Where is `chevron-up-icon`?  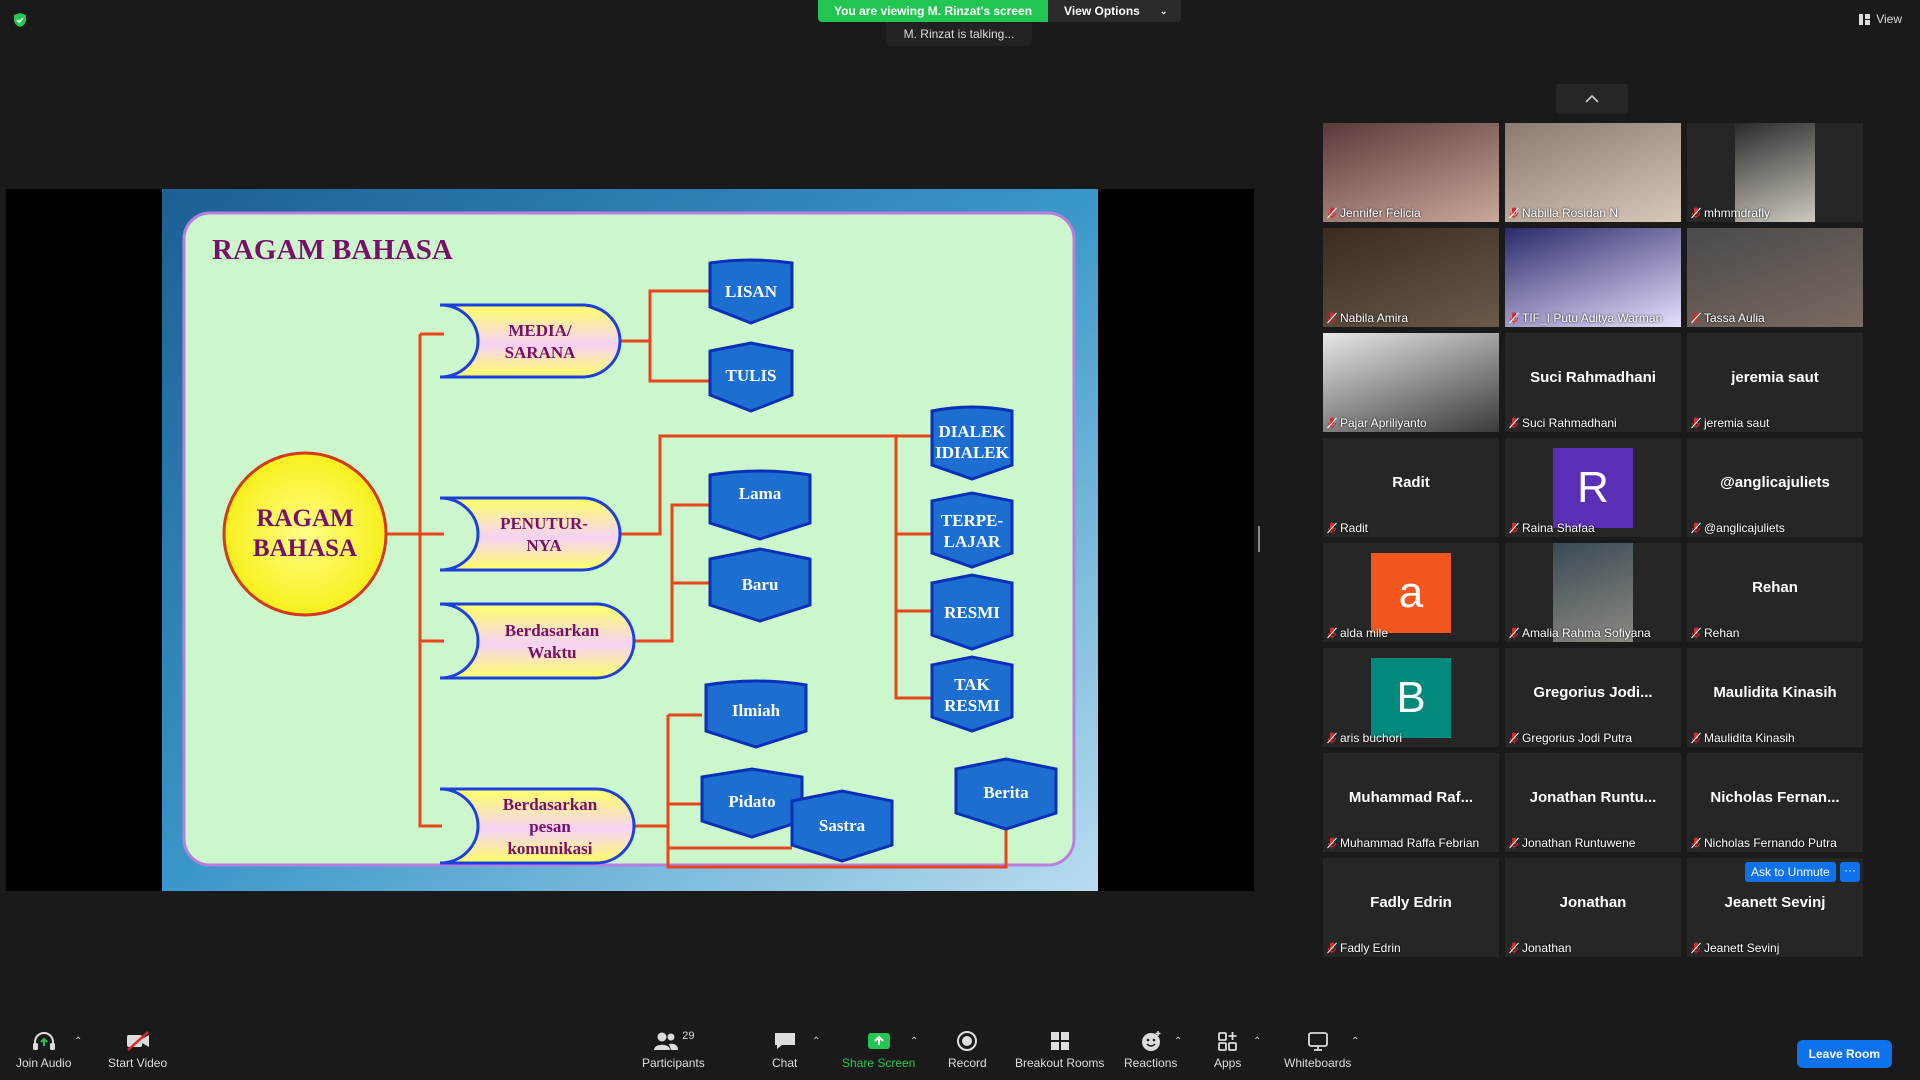 chevron-up-icon is located at coordinates (1592, 99).